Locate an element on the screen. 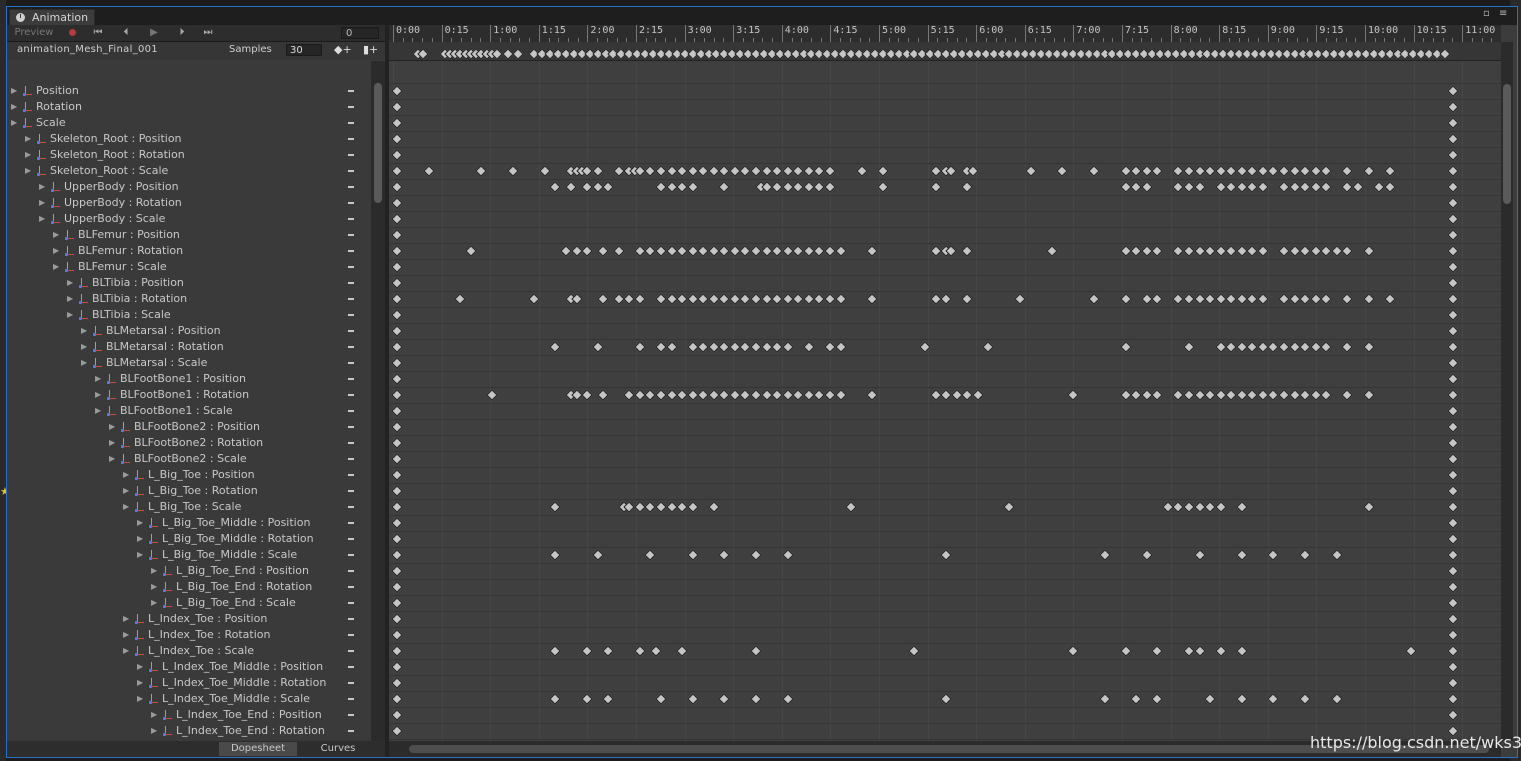 The image size is (1521, 761). tab-dopesheet: Dopesheet is located at coordinates (258, 749).